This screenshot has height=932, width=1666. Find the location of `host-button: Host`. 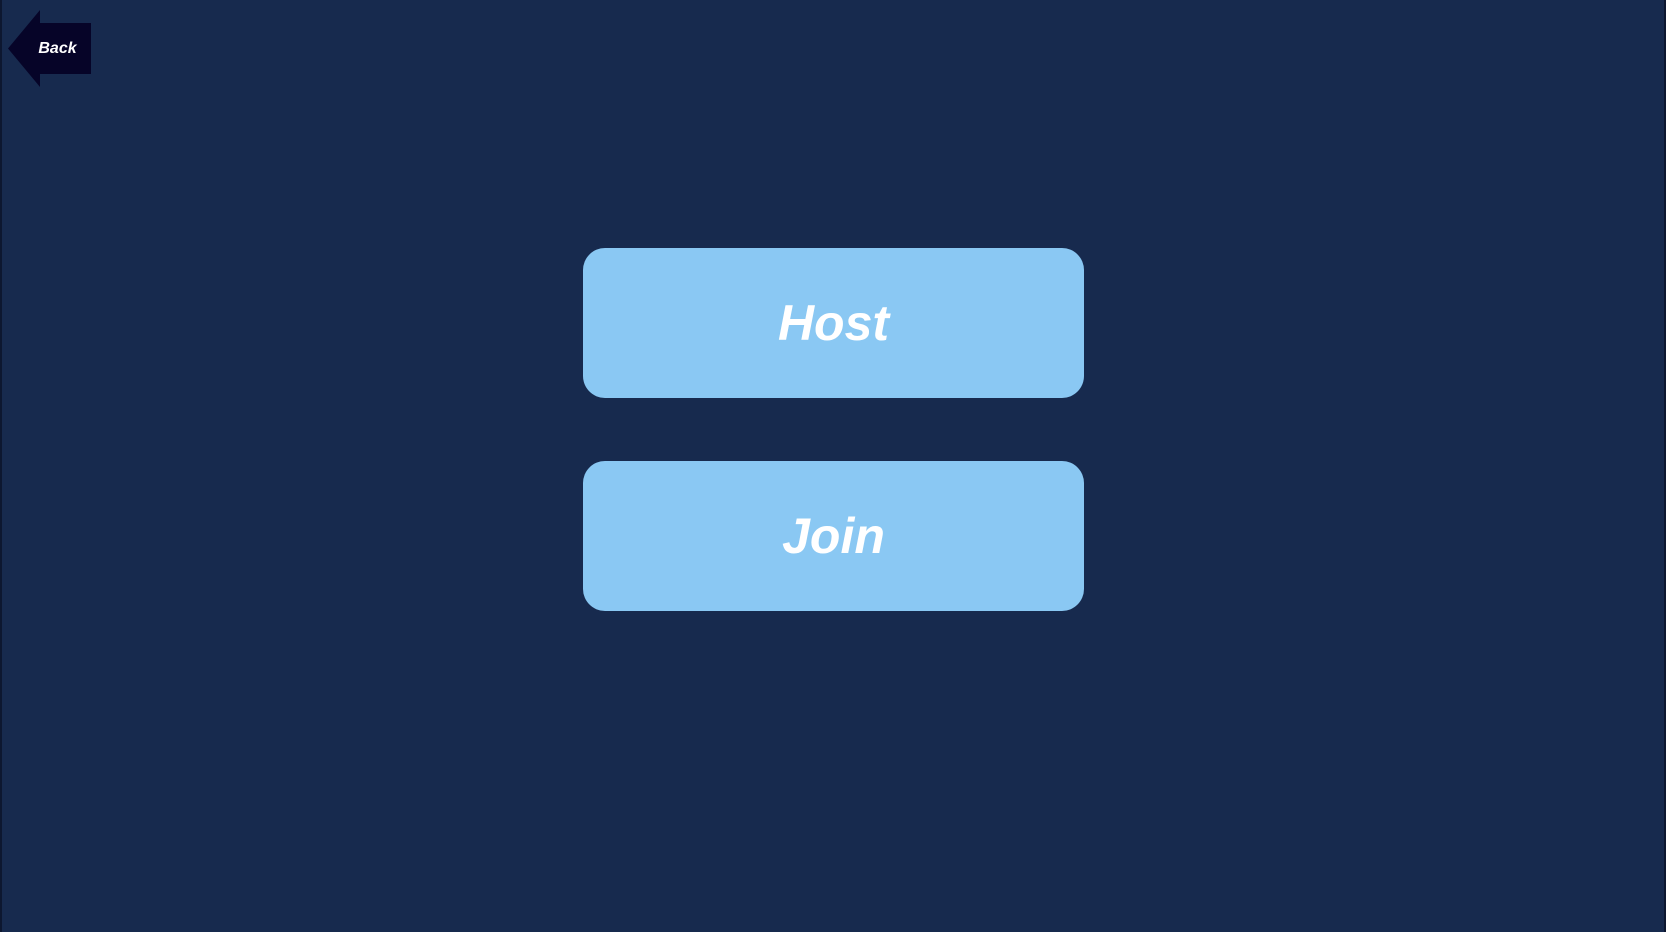

host-button: Host is located at coordinates (833, 323).